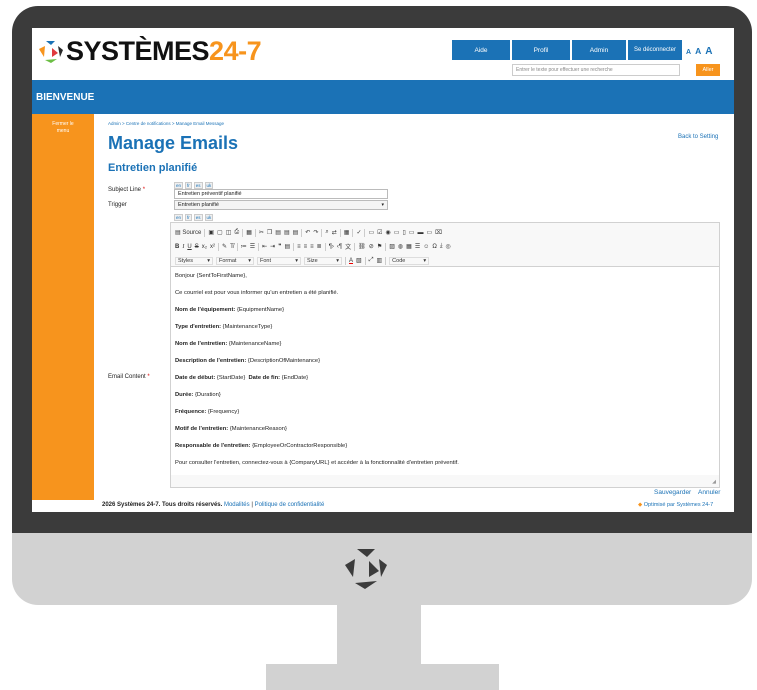  What do you see at coordinates (412, 232) in the screenshot?
I see `select-icon: ▭` at bounding box center [412, 232].